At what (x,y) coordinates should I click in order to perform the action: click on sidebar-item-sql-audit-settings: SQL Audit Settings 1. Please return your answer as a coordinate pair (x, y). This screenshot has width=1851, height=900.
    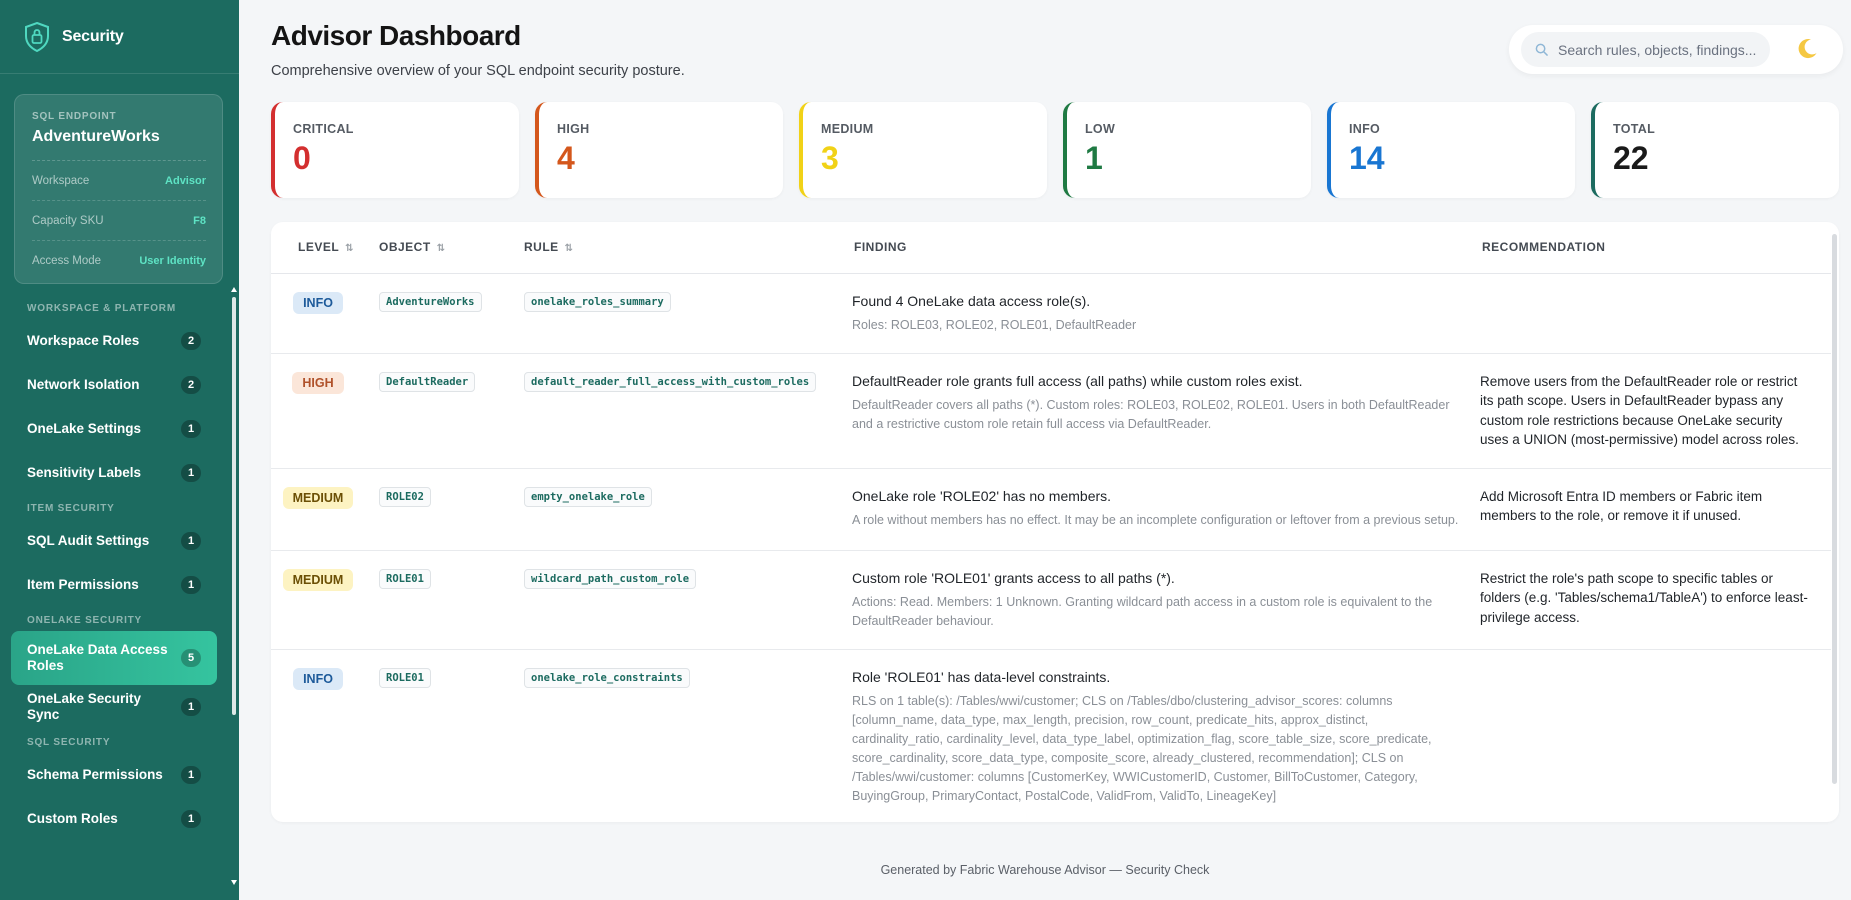
    Looking at the image, I should click on (114, 541).